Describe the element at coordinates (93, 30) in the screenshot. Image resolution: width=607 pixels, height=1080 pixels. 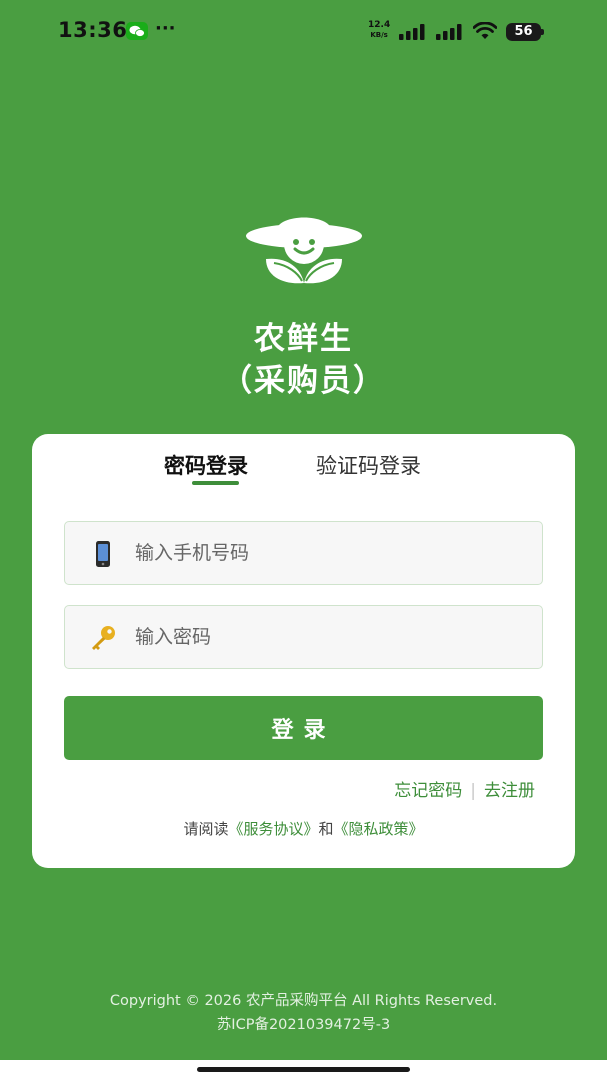
I see `status-time: 13:36` at that location.